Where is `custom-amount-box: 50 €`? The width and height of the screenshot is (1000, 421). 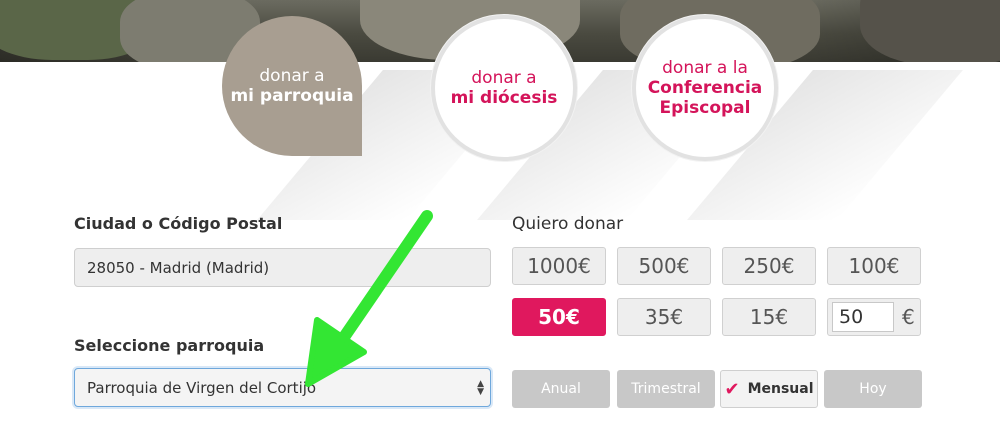 custom-amount-box: 50 € is located at coordinates (874, 317).